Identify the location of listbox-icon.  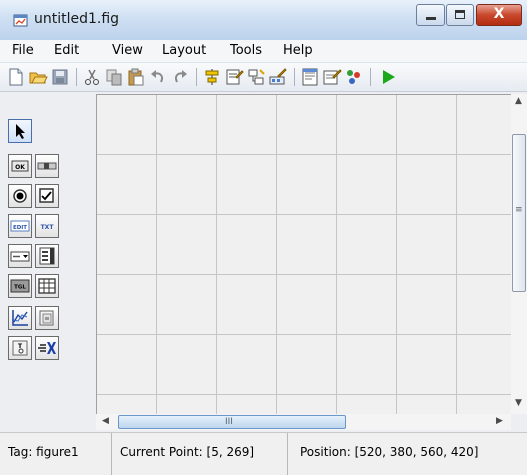
(47, 256).